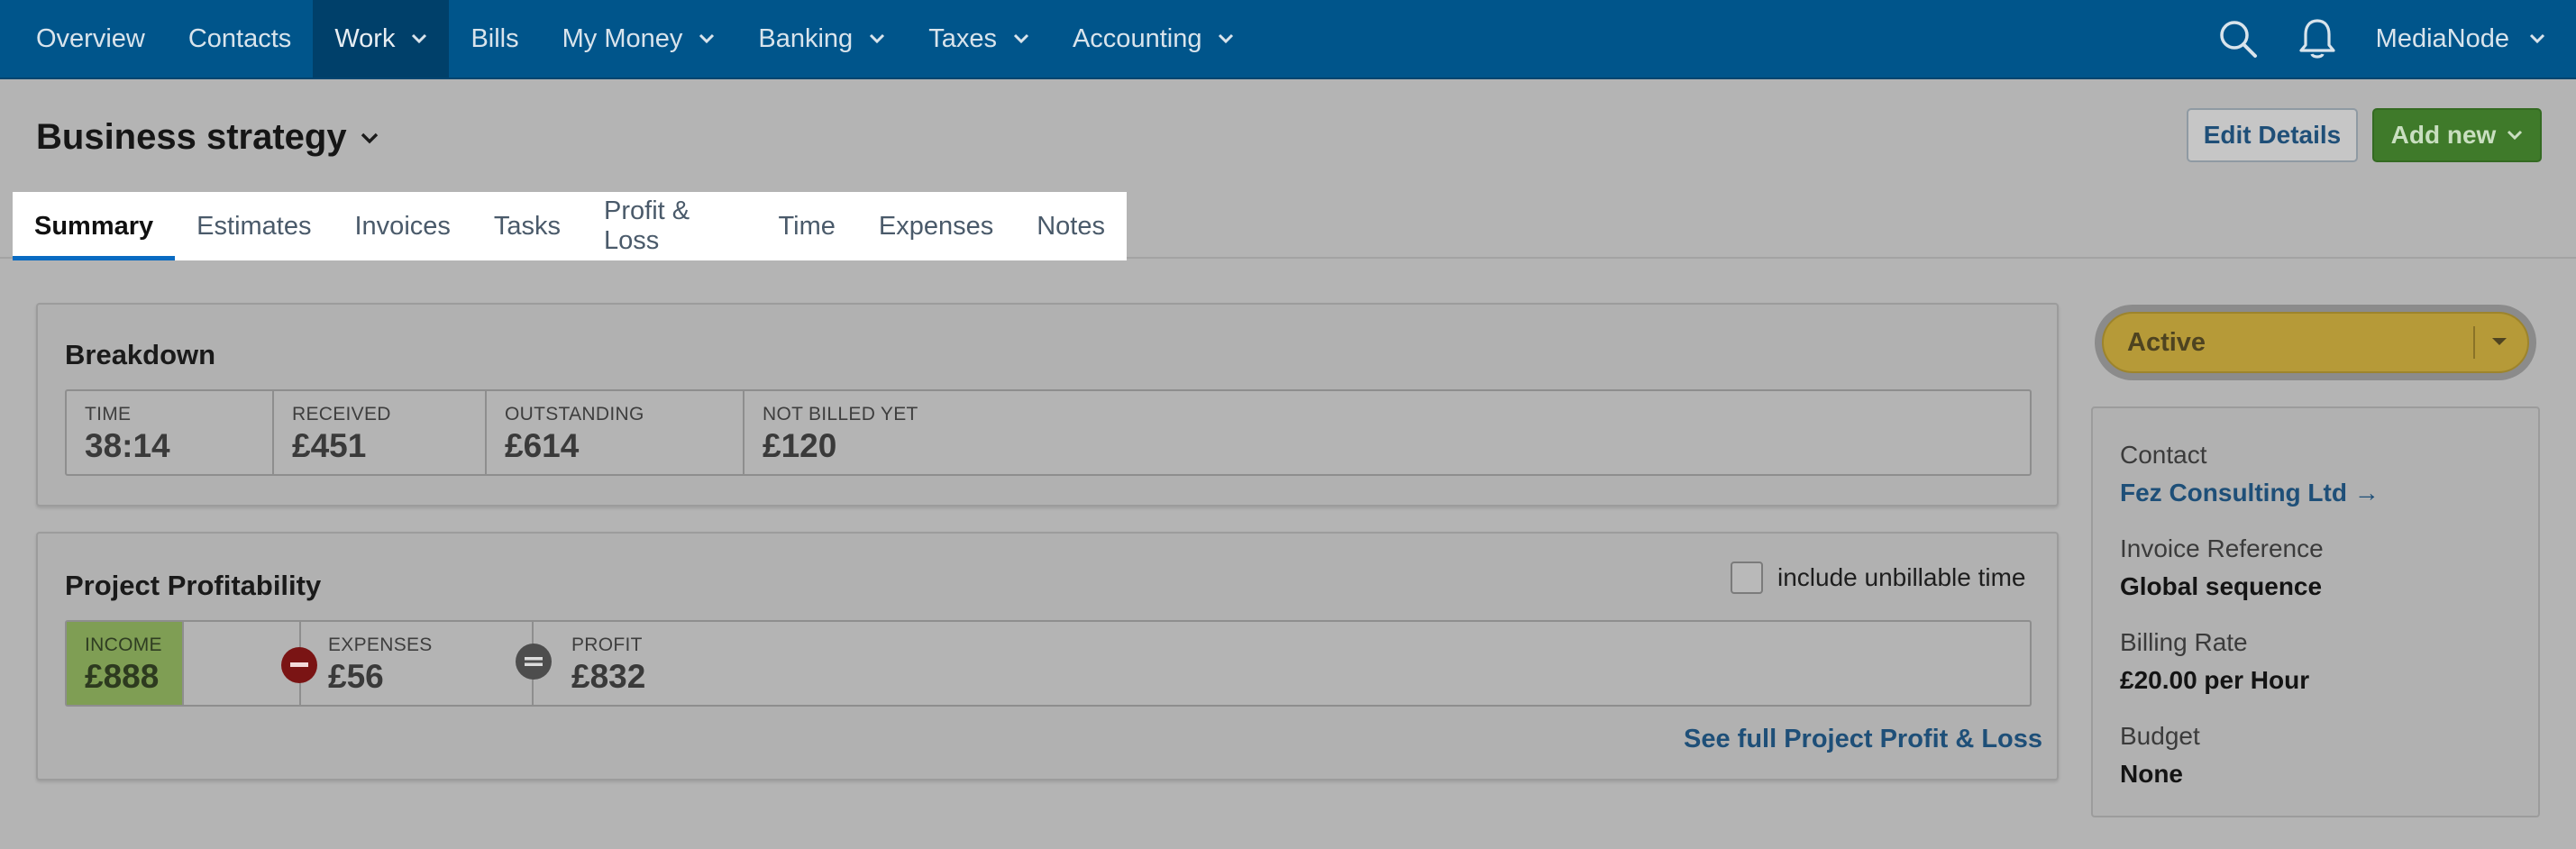  What do you see at coordinates (365, 38) in the screenshot?
I see `nav-work-label: Work` at bounding box center [365, 38].